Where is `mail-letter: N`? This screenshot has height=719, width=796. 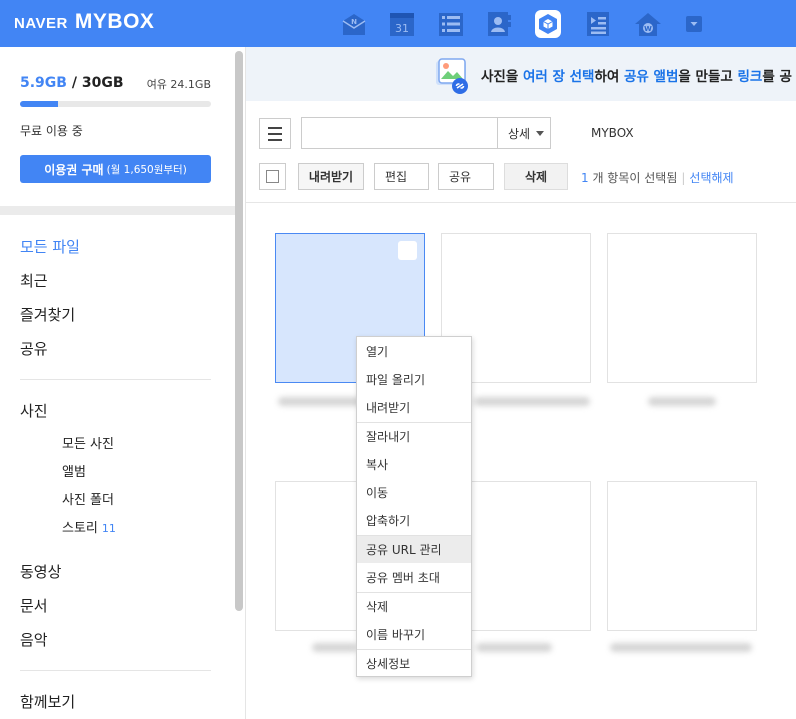 mail-letter: N is located at coordinates (354, 22).